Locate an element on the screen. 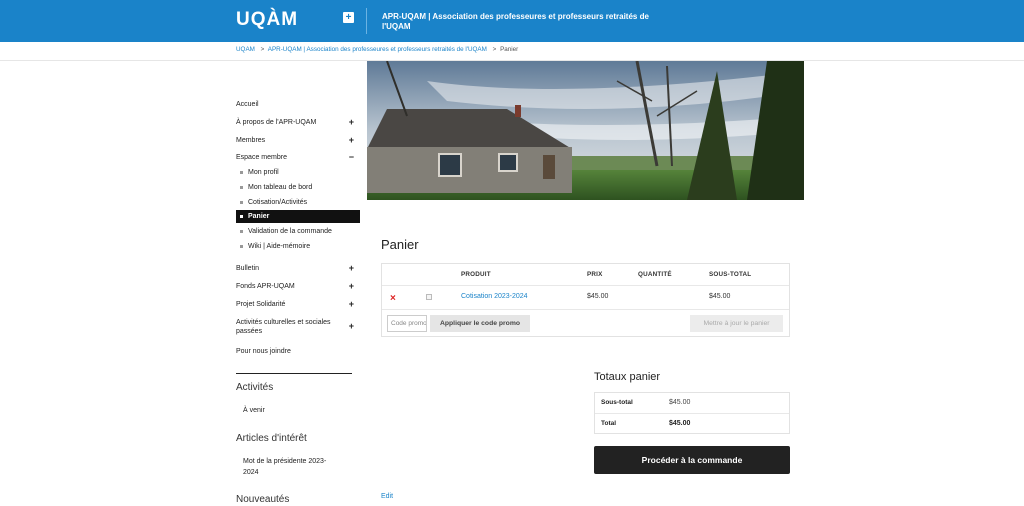 This screenshot has height=506, width=1024. sidebar-item-projet-solidarite: Projet Solidarité + is located at coordinates (298, 304).